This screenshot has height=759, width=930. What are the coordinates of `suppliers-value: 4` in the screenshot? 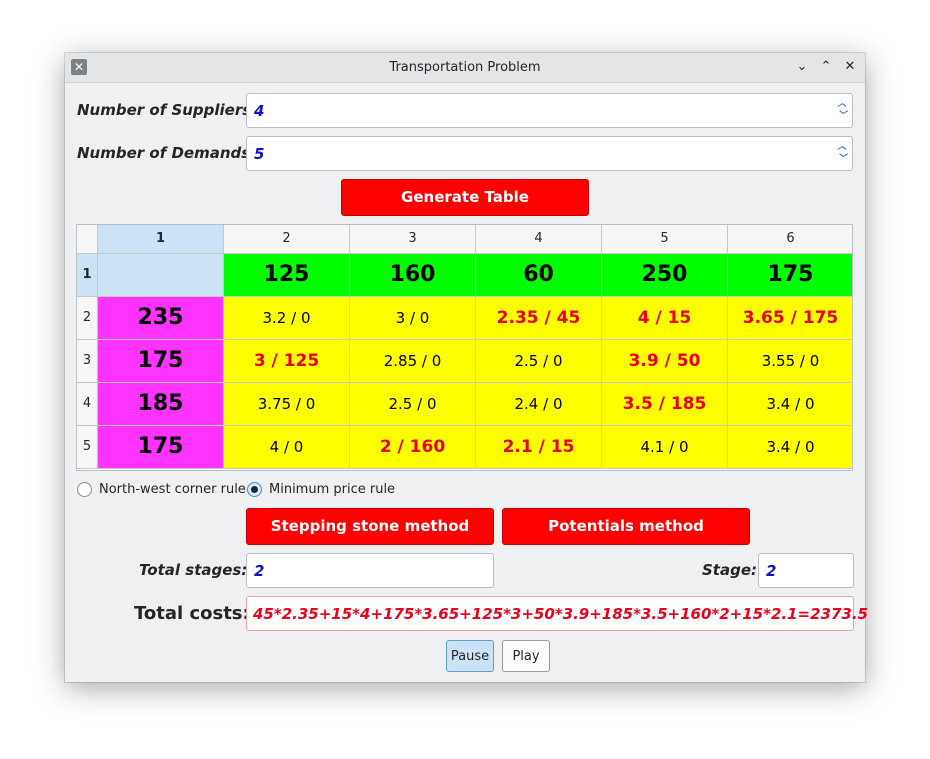 It's located at (259, 111).